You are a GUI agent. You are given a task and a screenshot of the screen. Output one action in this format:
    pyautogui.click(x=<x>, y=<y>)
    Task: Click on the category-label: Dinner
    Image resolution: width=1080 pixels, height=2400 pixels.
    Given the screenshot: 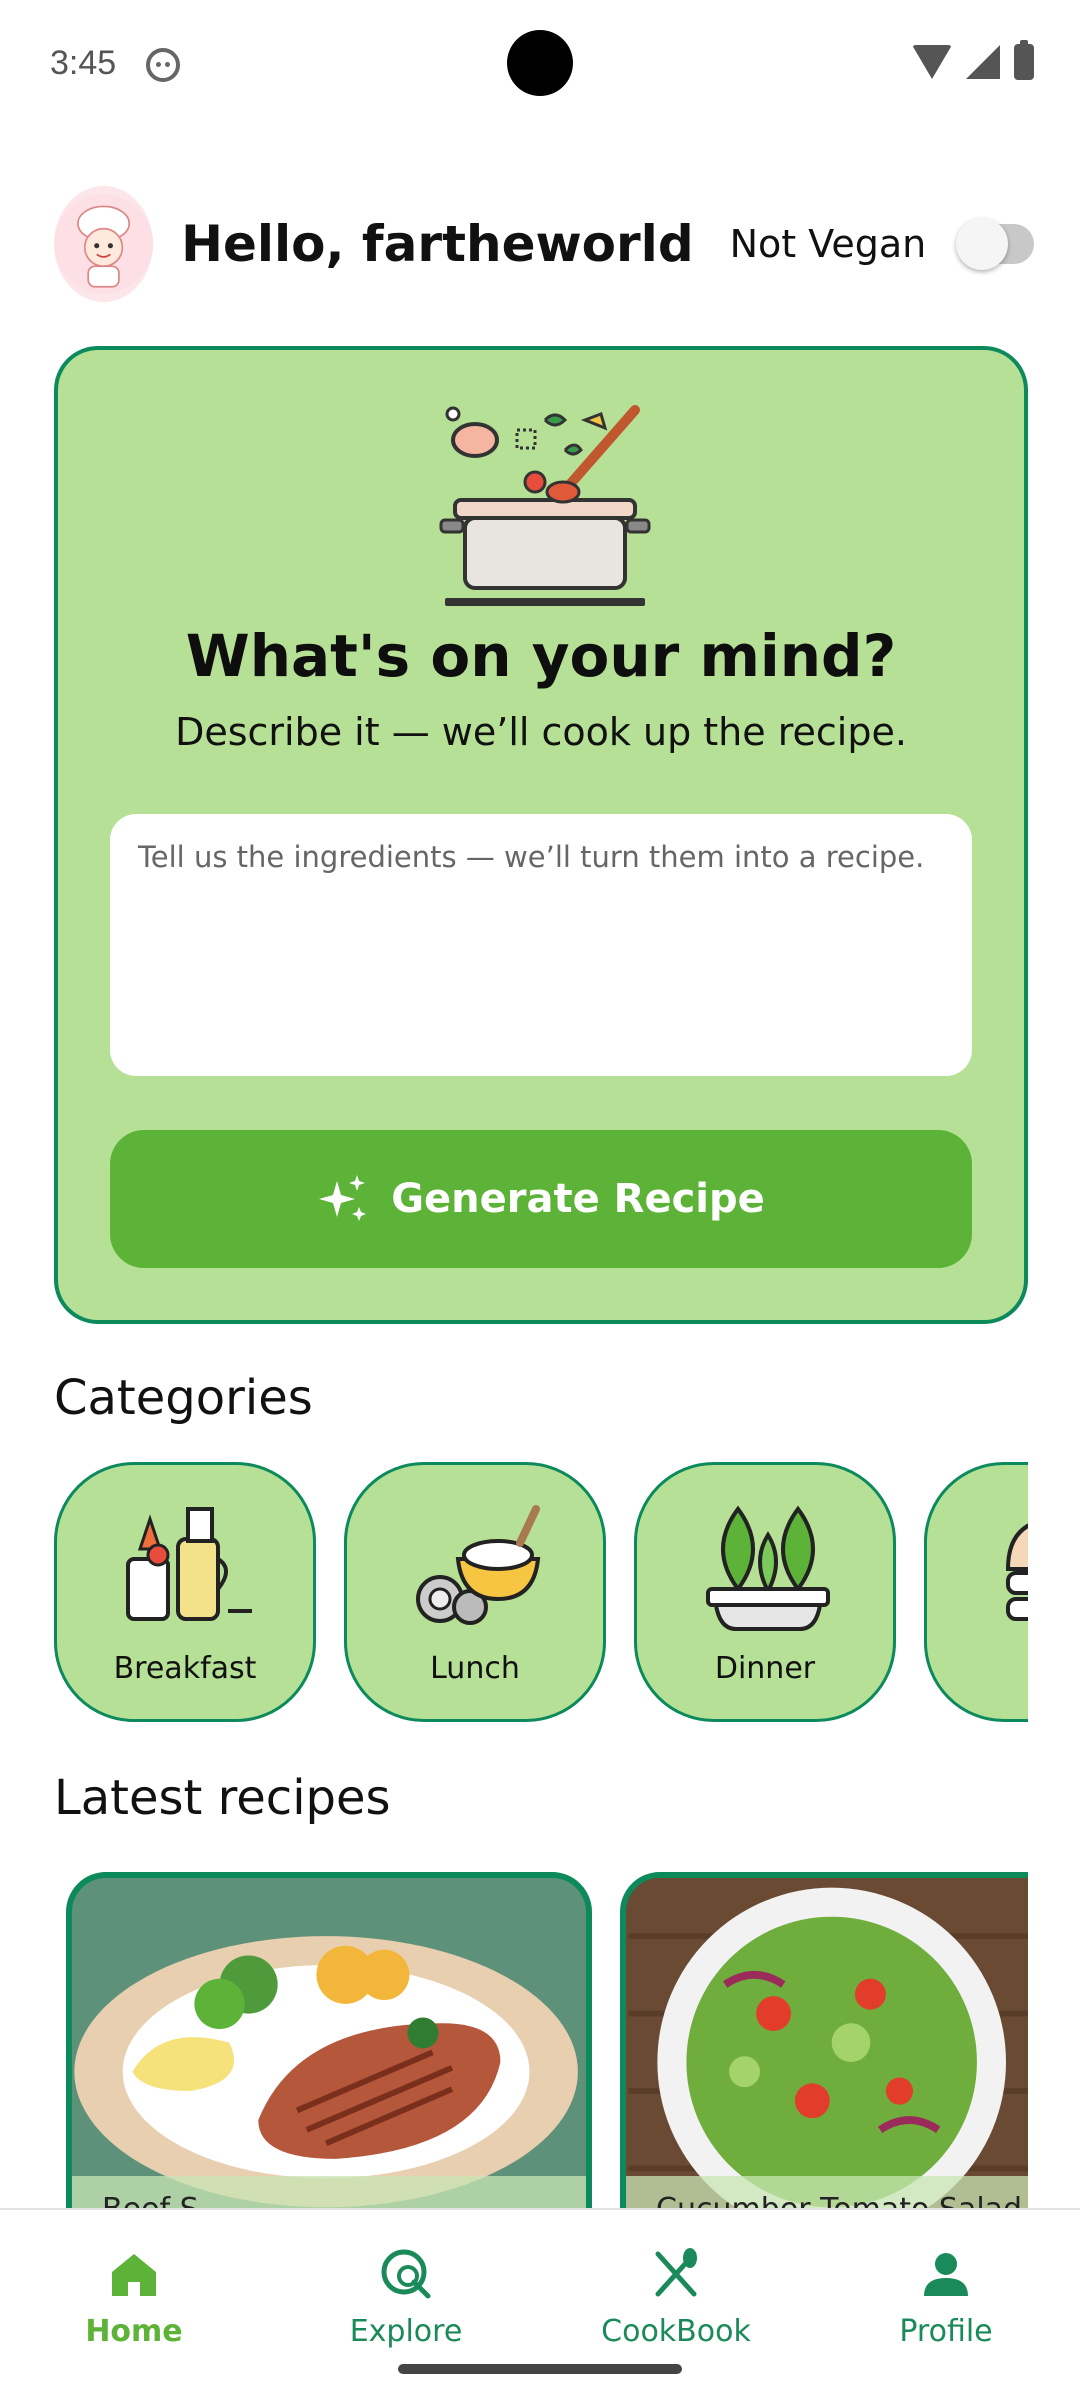 What is the action you would take?
    pyautogui.click(x=765, y=1668)
    